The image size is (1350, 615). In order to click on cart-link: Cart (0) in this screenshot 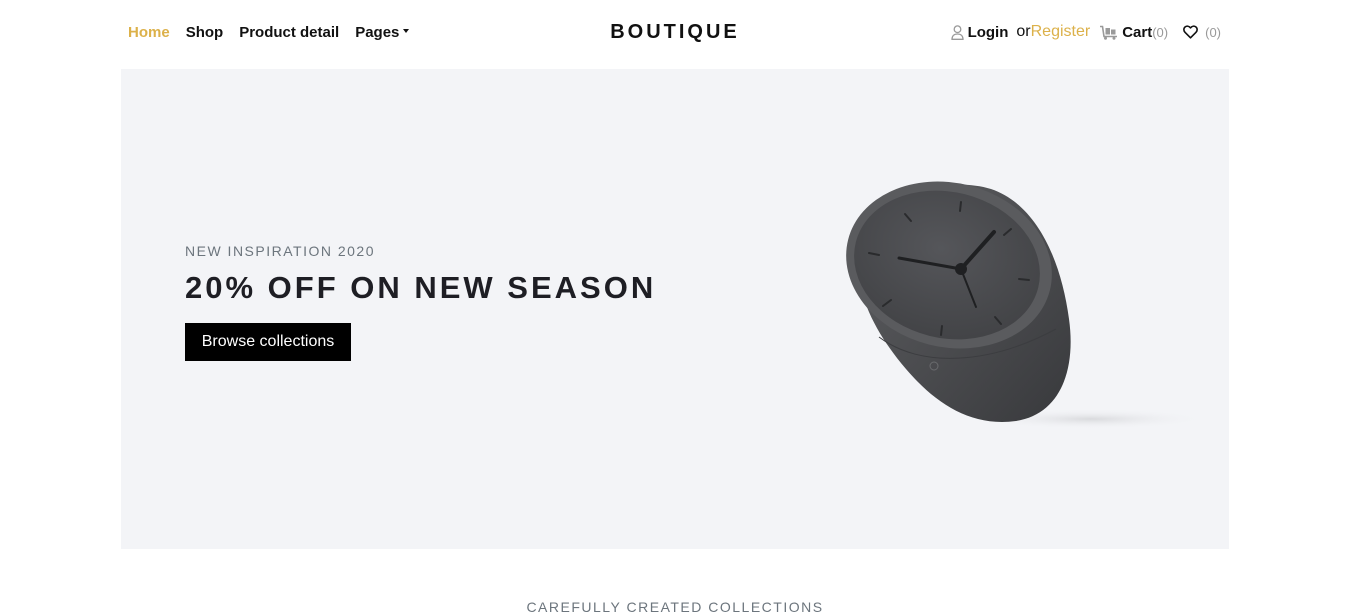, I will do `click(1133, 32)`.